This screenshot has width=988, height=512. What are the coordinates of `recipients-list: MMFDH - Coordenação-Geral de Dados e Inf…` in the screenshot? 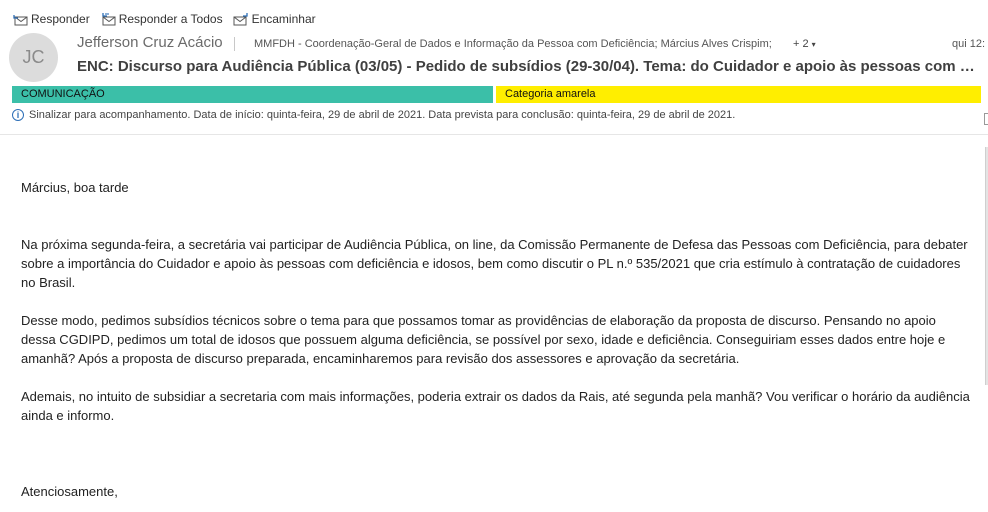 It's located at (513, 44).